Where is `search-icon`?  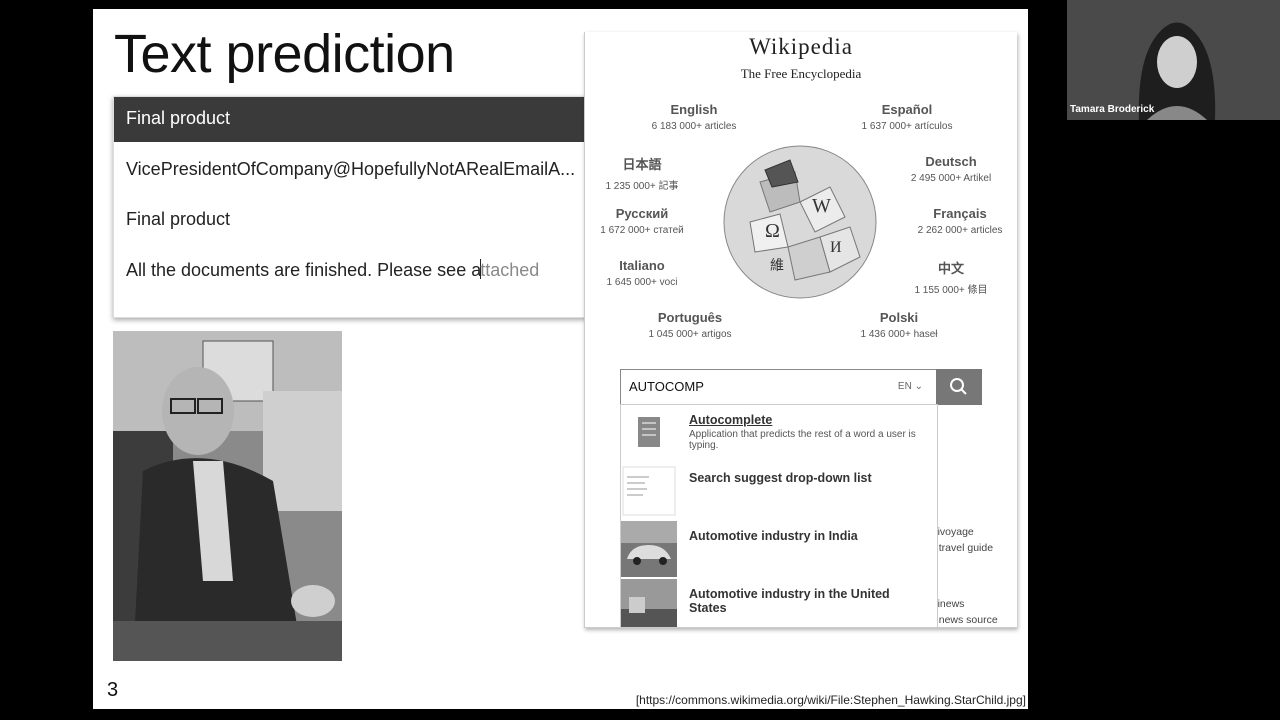 search-icon is located at coordinates (958, 386).